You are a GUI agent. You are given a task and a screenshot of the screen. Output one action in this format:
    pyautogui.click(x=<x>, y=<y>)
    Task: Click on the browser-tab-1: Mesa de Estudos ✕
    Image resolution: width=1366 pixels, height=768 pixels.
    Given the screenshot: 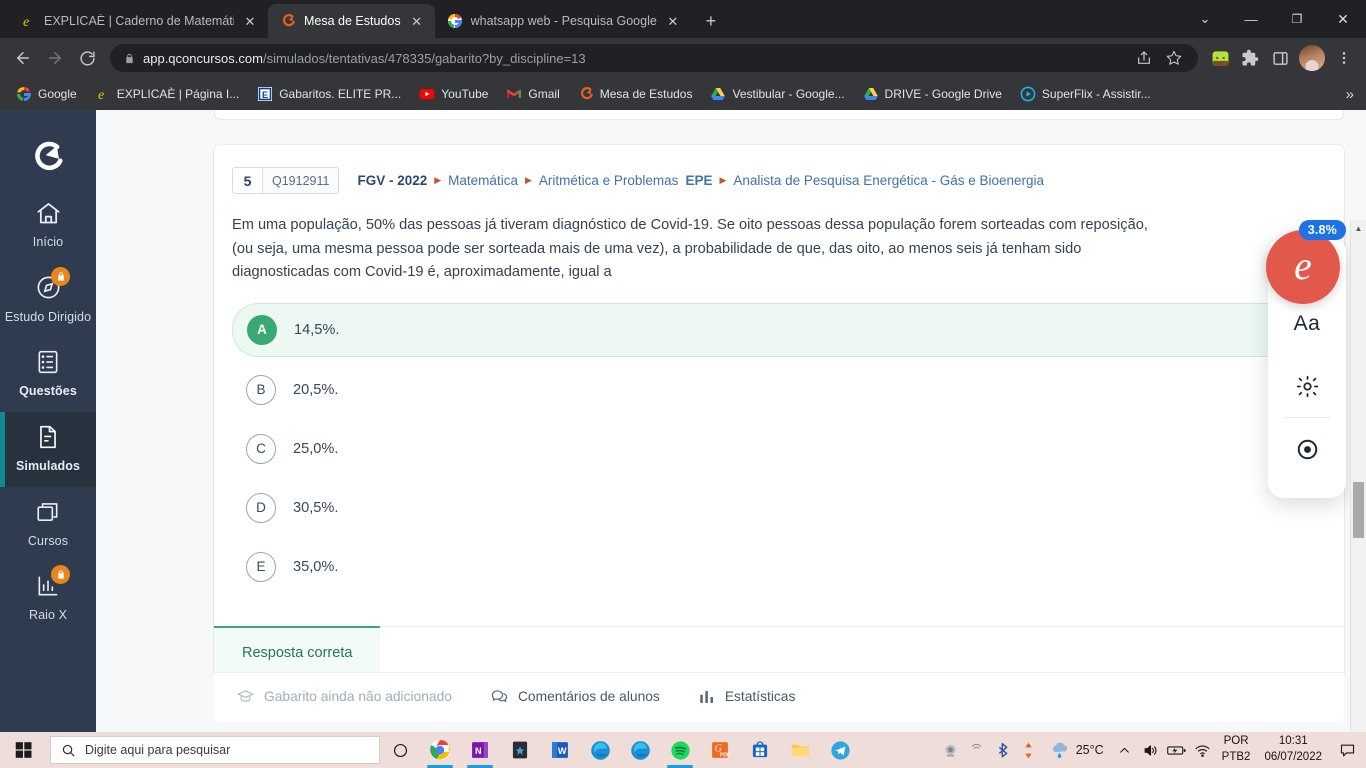 What is the action you would take?
    pyautogui.click(x=351, y=21)
    